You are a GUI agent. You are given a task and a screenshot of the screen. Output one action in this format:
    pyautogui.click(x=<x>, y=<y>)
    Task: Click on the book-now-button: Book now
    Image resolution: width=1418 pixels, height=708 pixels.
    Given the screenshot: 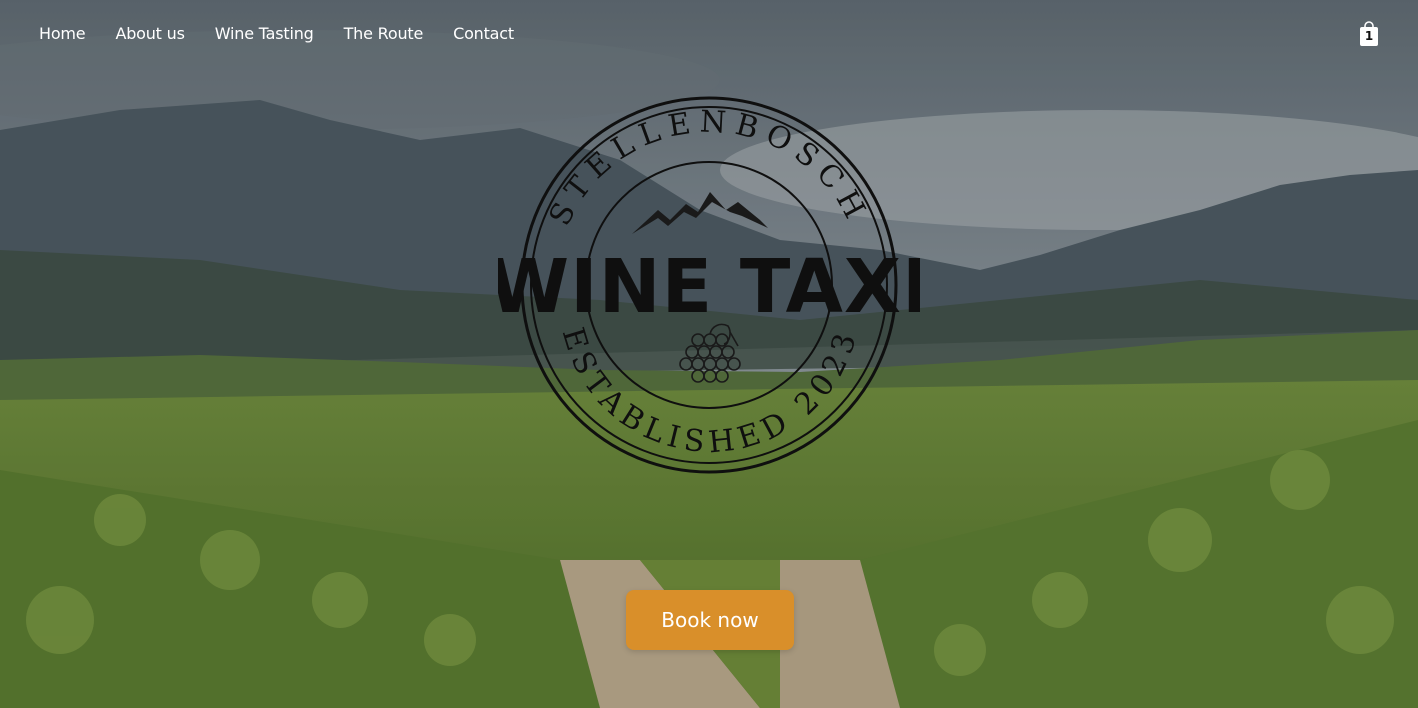 What is the action you would take?
    pyautogui.click(x=710, y=620)
    